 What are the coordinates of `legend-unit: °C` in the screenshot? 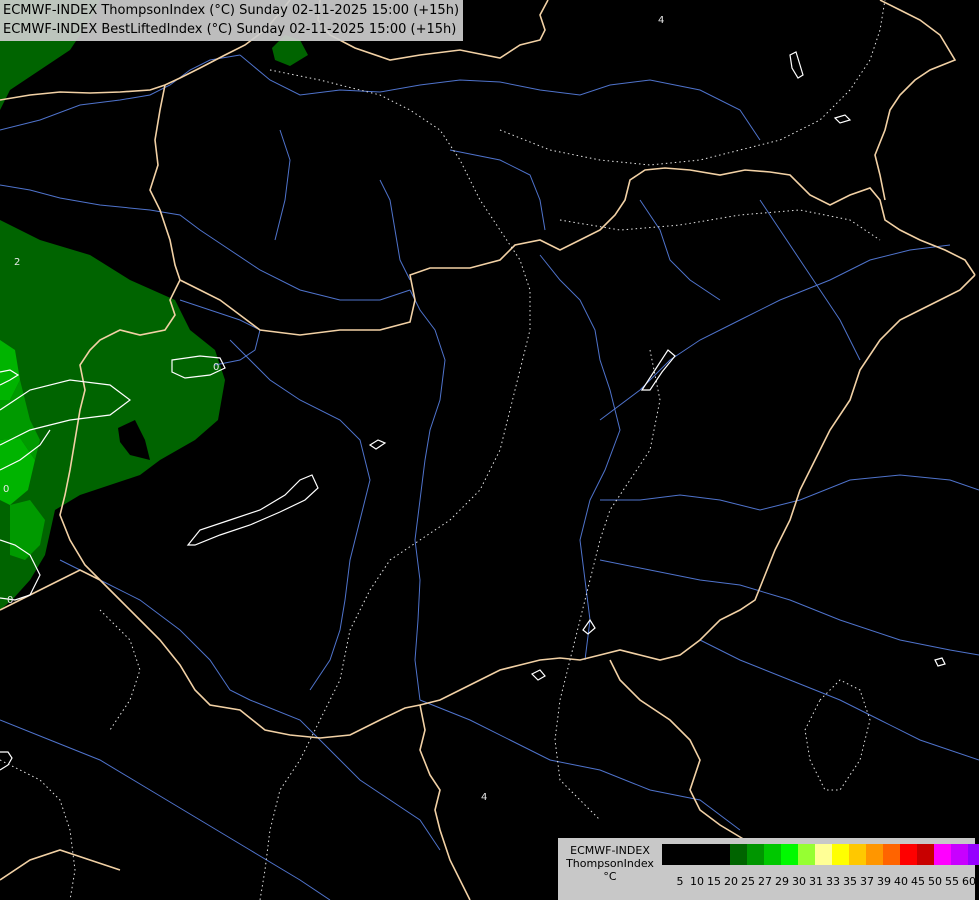 It's located at (610, 876).